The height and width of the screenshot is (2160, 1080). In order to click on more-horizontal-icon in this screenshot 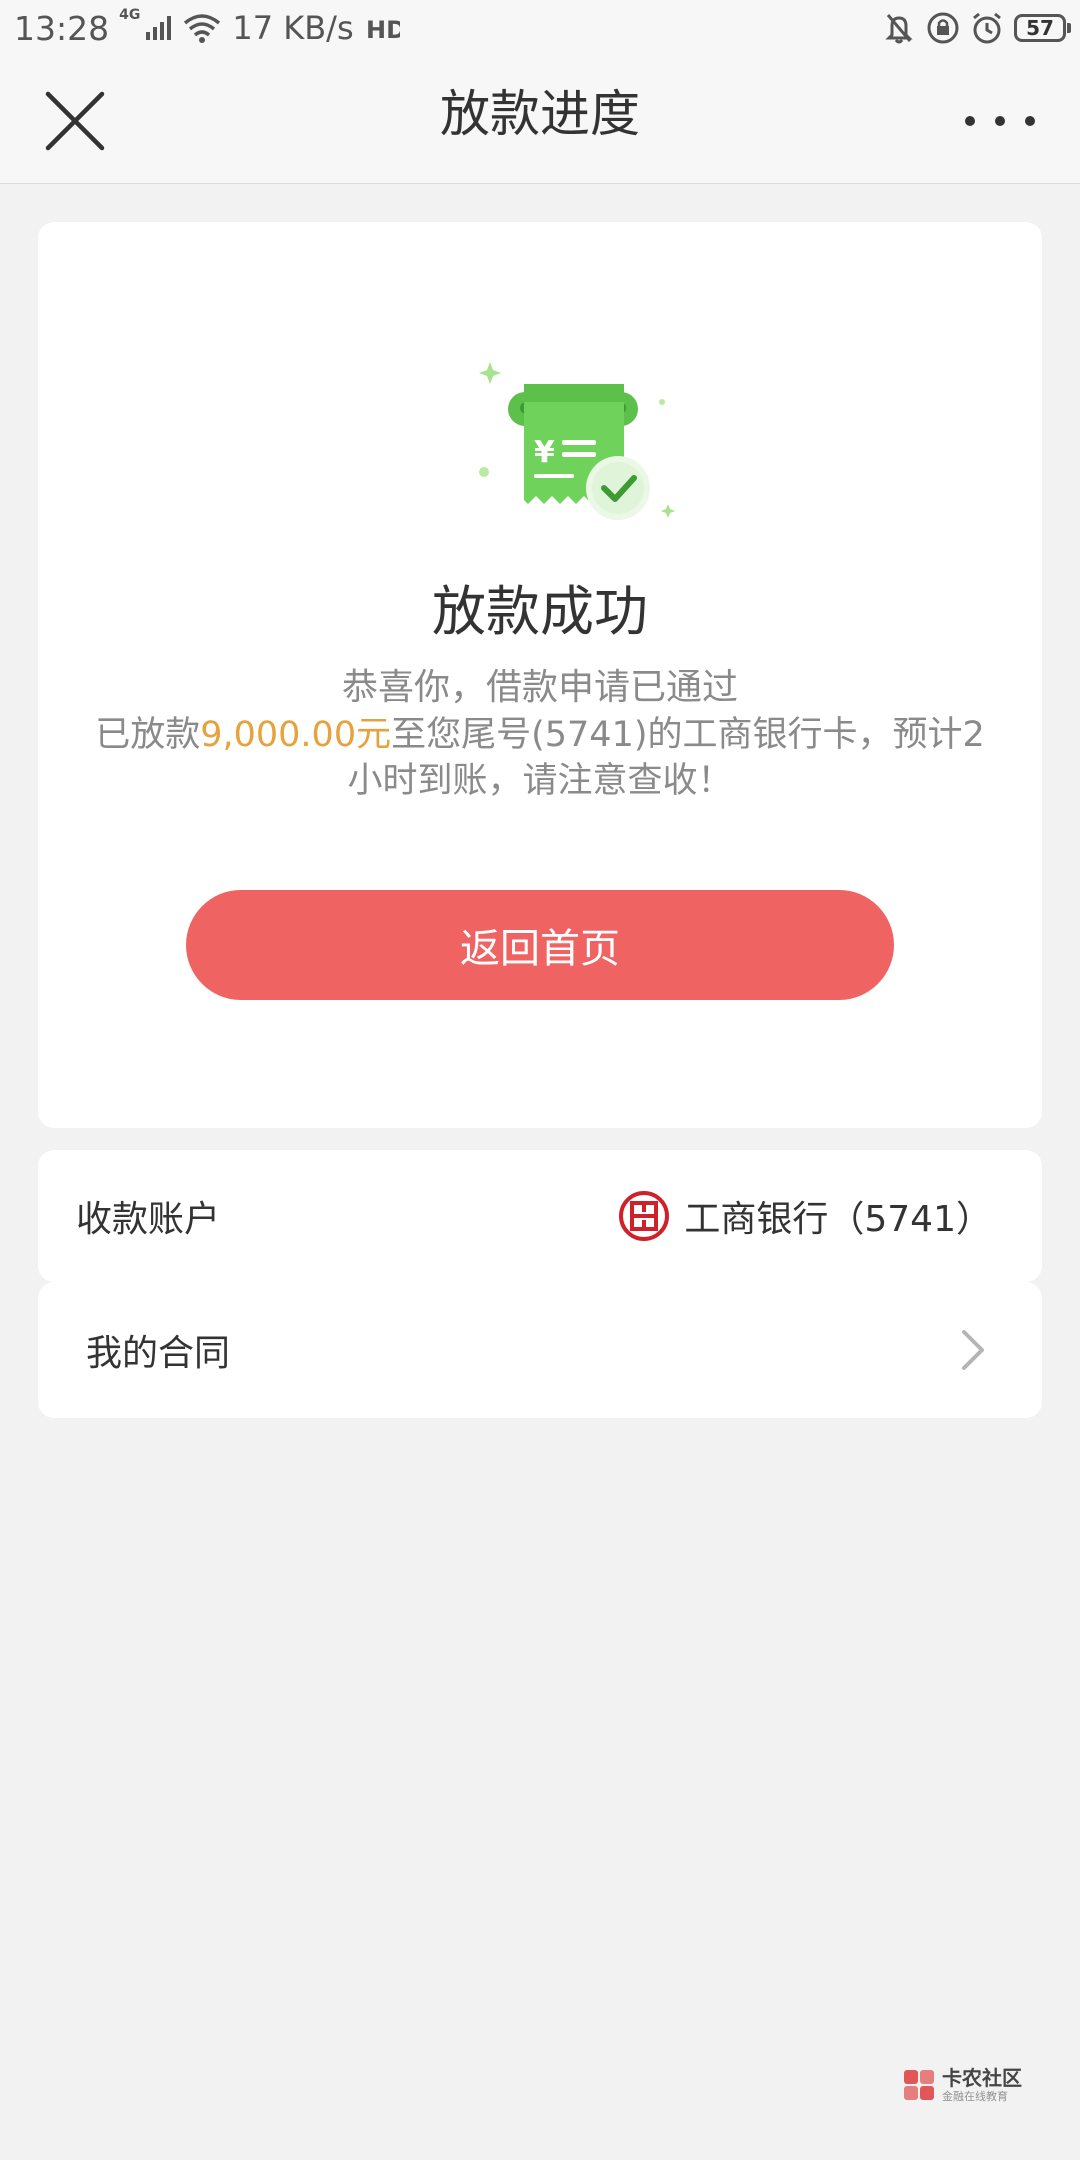, I will do `click(1000, 121)`.